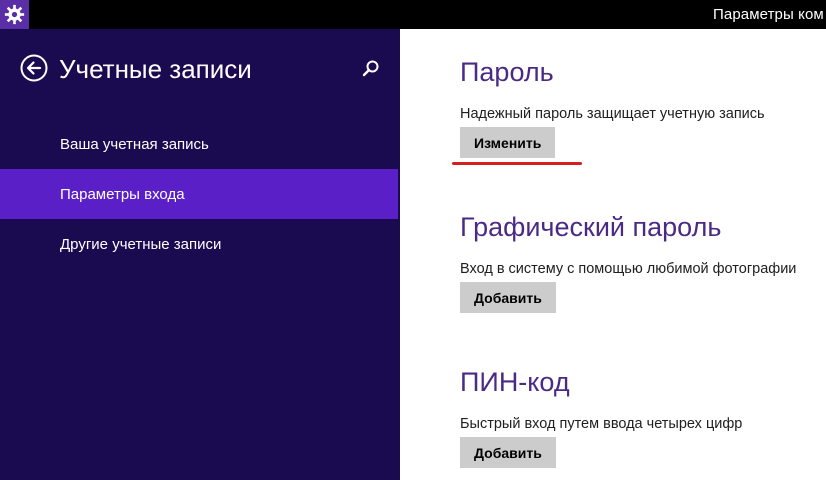 This screenshot has width=826, height=480. I want to click on pane-title: Учетные записи, so click(155, 69).